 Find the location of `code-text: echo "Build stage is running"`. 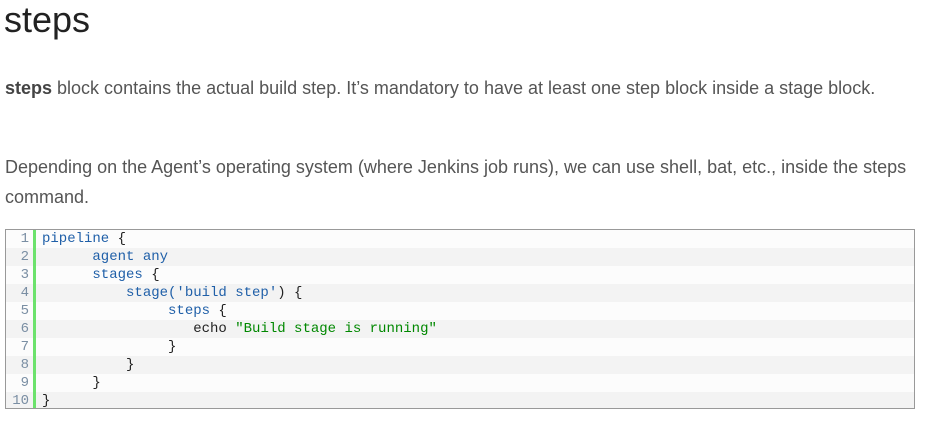

code-text: echo "Build stage is running" is located at coordinates (236, 329).